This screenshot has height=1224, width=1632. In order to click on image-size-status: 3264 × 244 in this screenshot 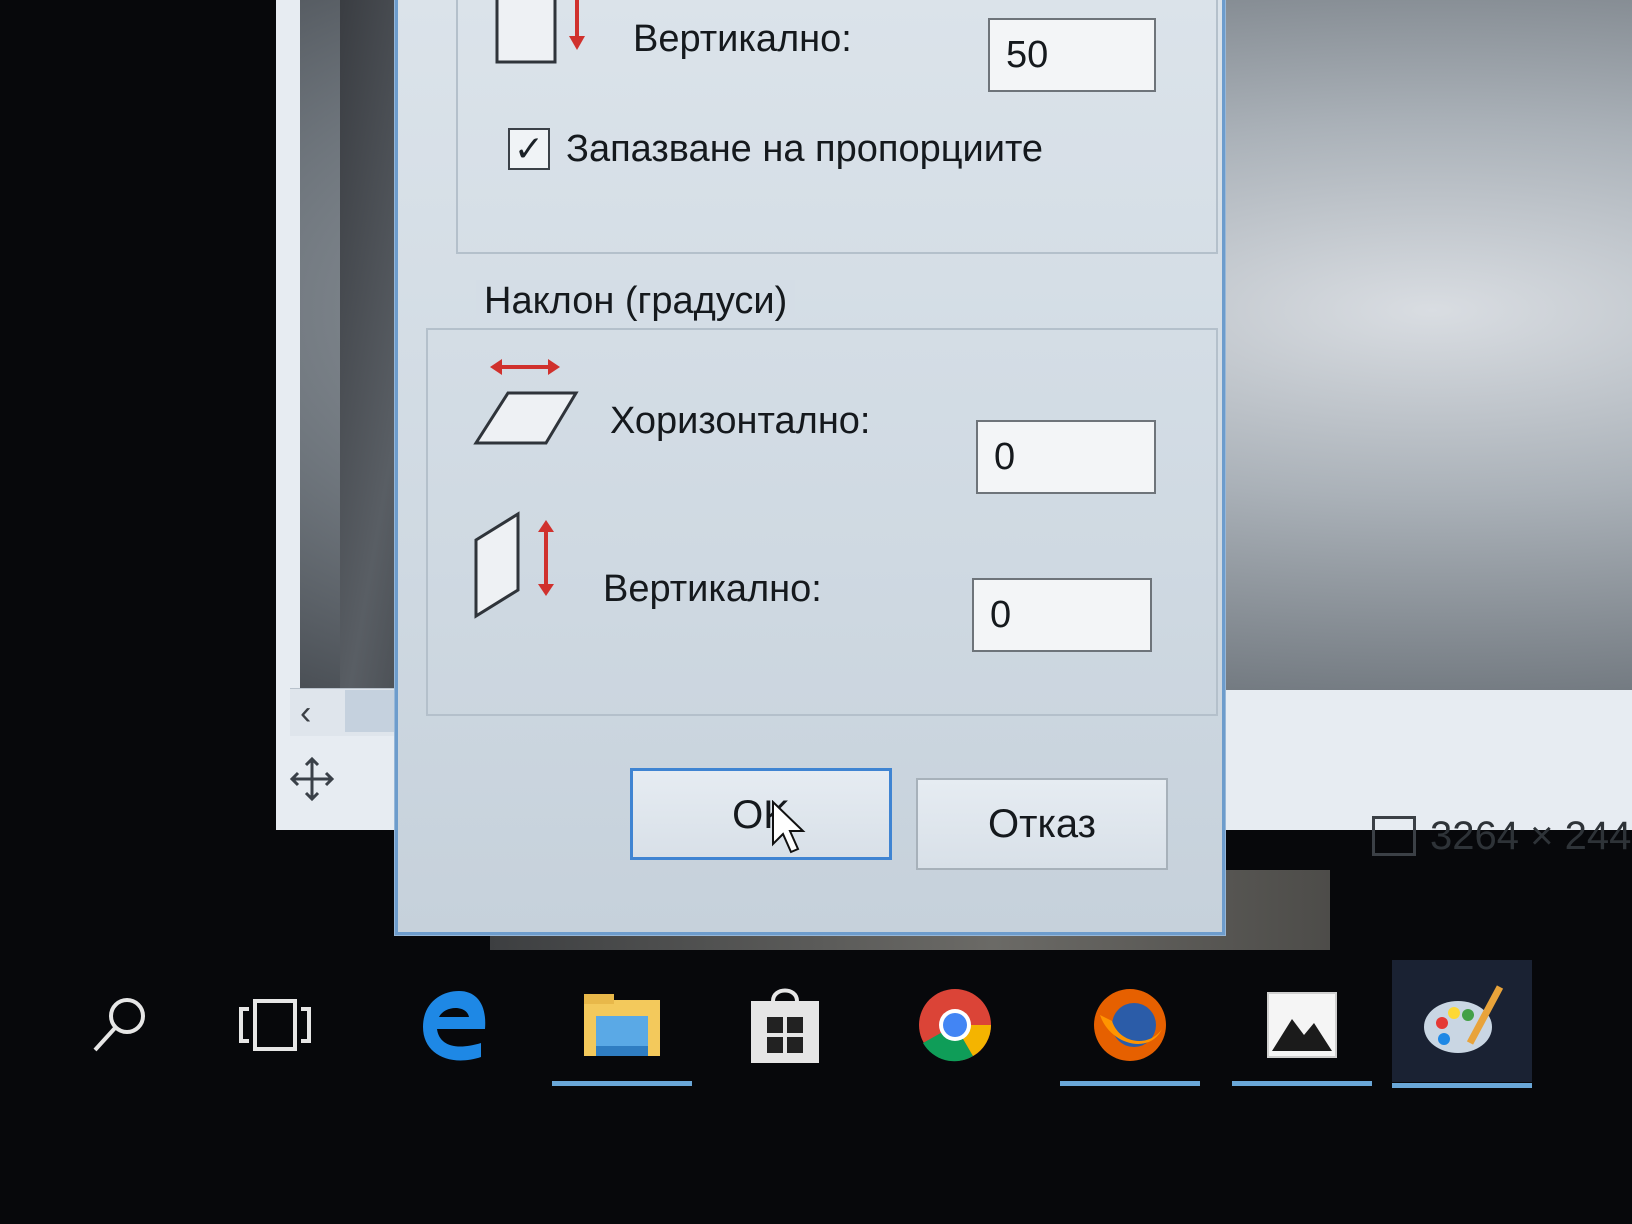, I will do `click(1501, 836)`.